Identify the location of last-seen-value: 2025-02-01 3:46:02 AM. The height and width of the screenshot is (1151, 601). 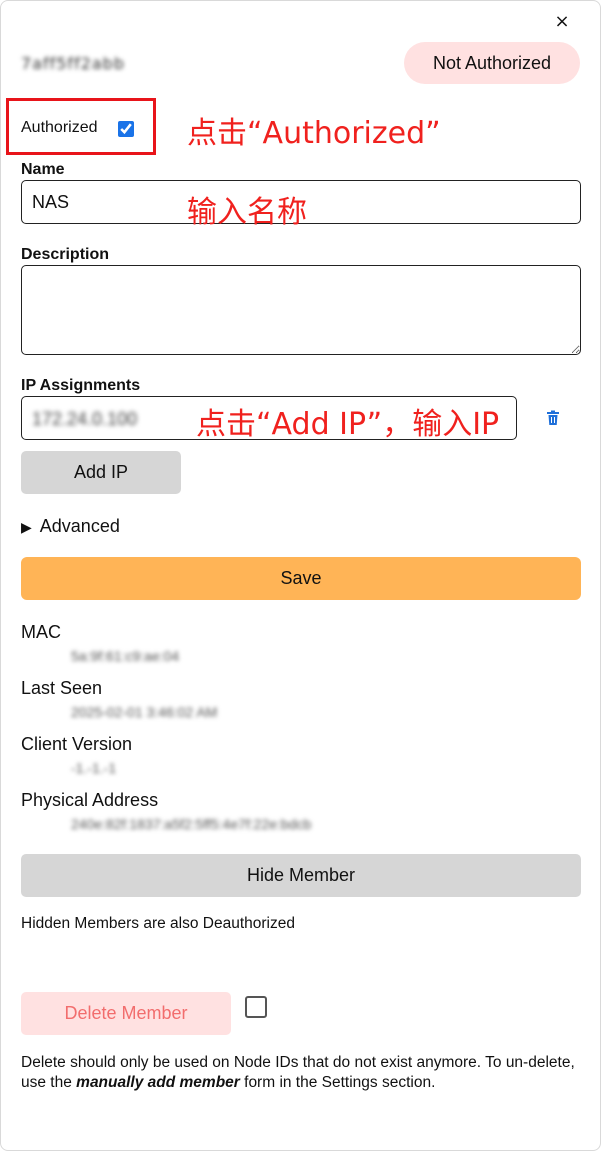
(144, 712).